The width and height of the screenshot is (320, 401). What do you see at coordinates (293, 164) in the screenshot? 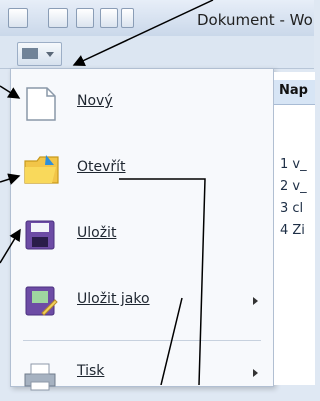
I see `recent-document-item: 1 v_` at bounding box center [293, 164].